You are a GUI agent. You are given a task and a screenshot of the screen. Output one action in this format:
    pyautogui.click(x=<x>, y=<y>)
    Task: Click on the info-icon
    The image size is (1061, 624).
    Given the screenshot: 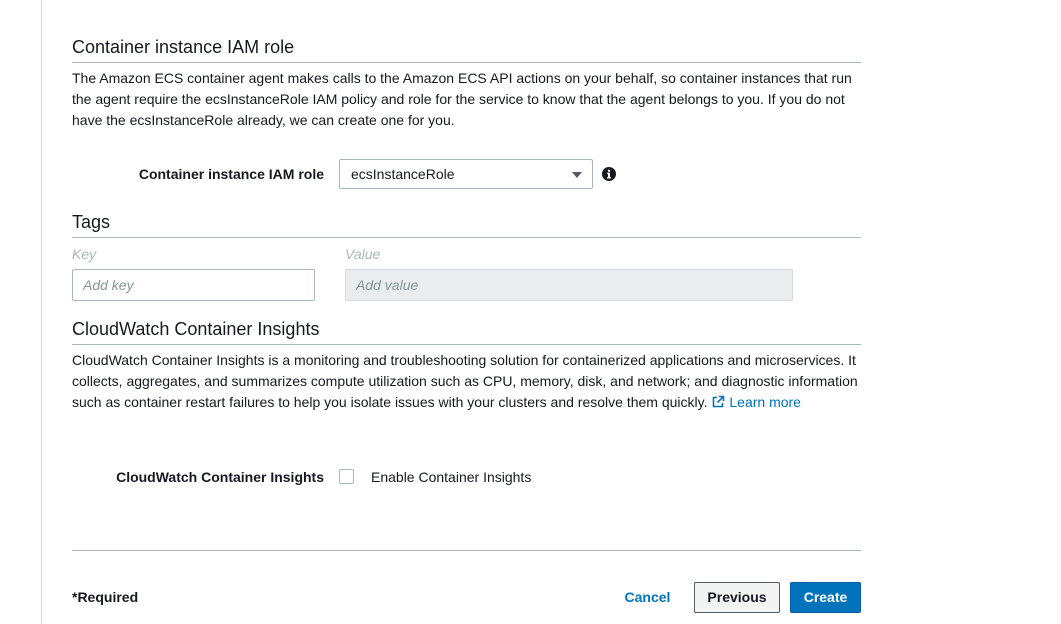 What is the action you would take?
    pyautogui.click(x=609, y=174)
    